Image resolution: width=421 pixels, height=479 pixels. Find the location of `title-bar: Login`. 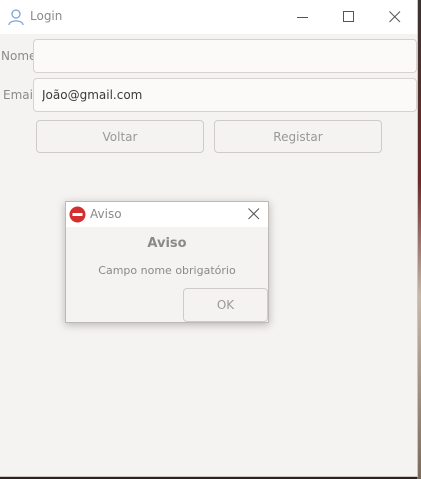

title-bar: Login is located at coordinates (208, 17).